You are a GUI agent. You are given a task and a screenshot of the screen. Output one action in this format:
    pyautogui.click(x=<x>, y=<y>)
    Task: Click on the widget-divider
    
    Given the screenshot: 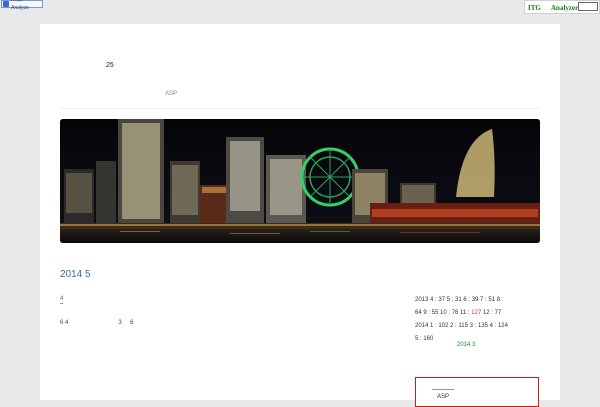 What is the action you would take?
    pyautogui.click(x=443, y=389)
    